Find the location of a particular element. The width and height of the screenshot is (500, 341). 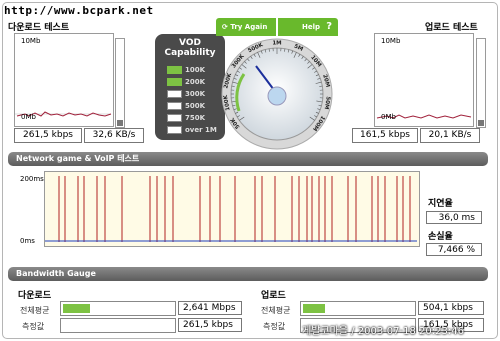

upload-level-meter is located at coordinates (481, 83).